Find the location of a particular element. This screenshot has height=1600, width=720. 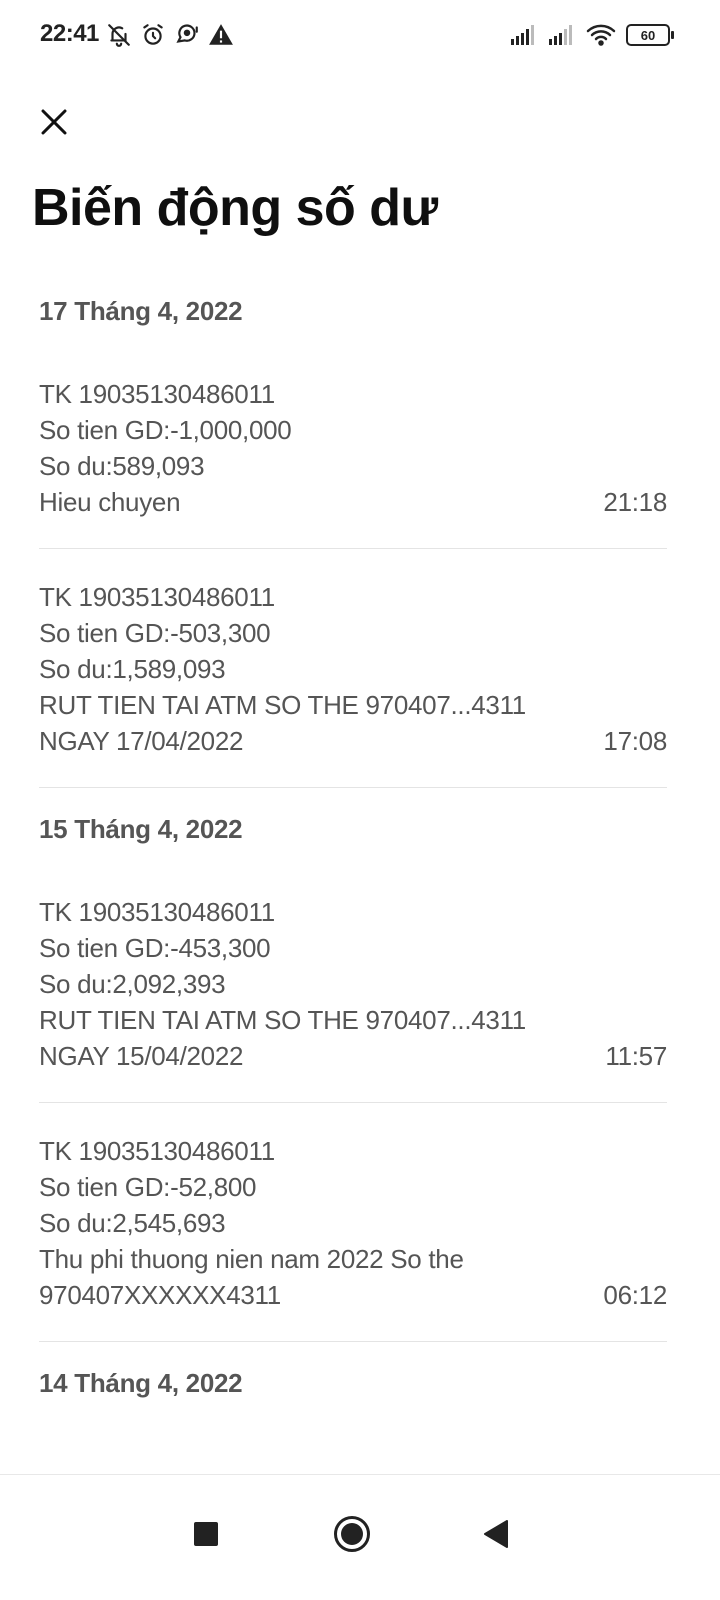

tx-description: Hieu chuyen is located at coordinates (110, 502).